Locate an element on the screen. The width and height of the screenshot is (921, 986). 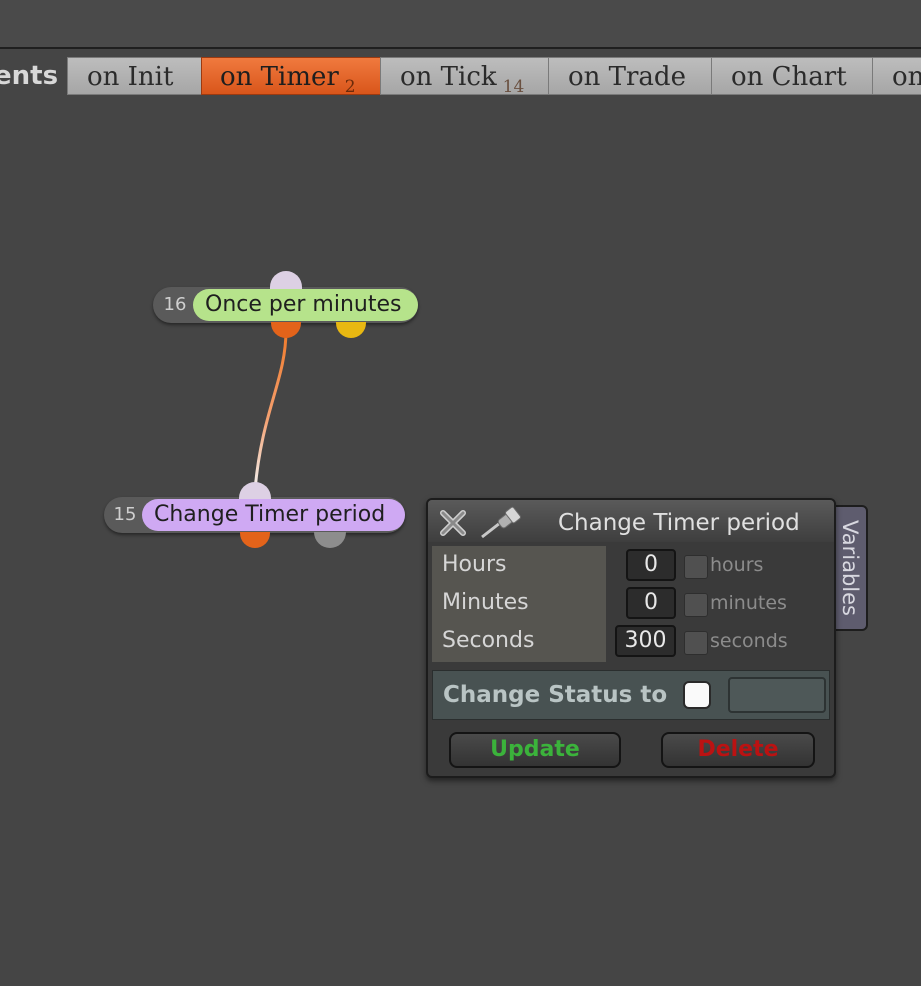
wire-canvas is located at coordinates (270, 410).